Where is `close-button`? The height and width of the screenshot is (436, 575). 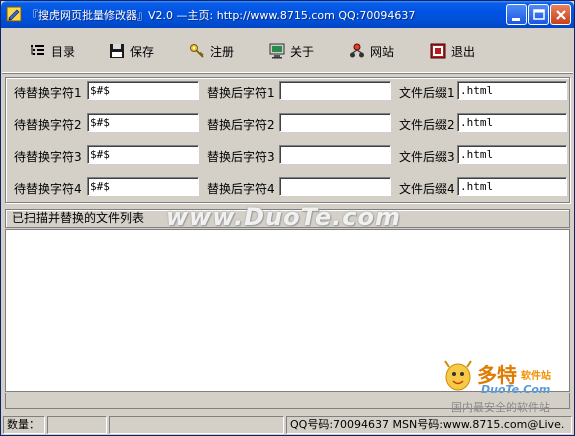 close-button is located at coordinates (560, 14).